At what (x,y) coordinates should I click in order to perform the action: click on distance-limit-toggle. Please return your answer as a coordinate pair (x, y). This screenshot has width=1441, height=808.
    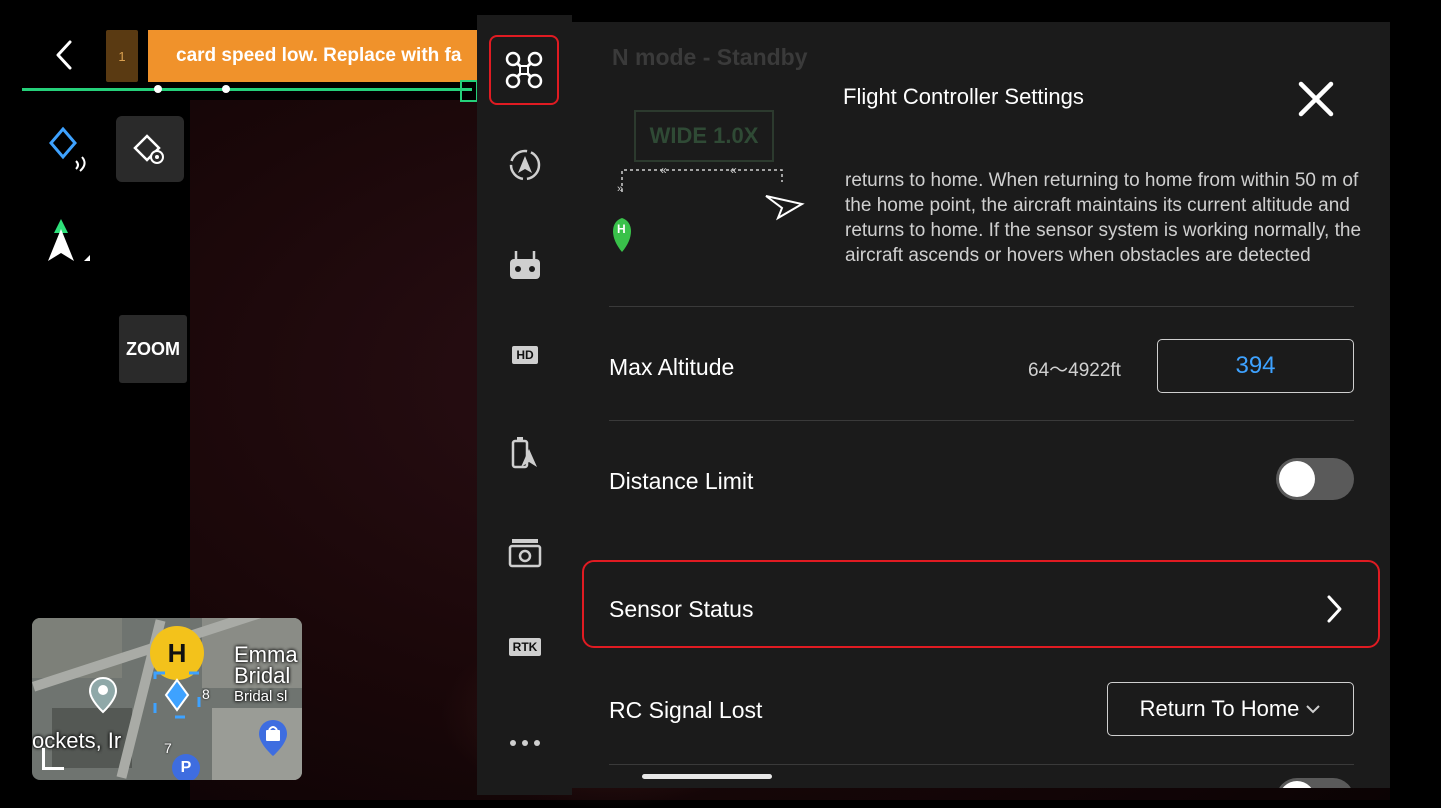
    Looking at the image, I should click on (1315, 479).